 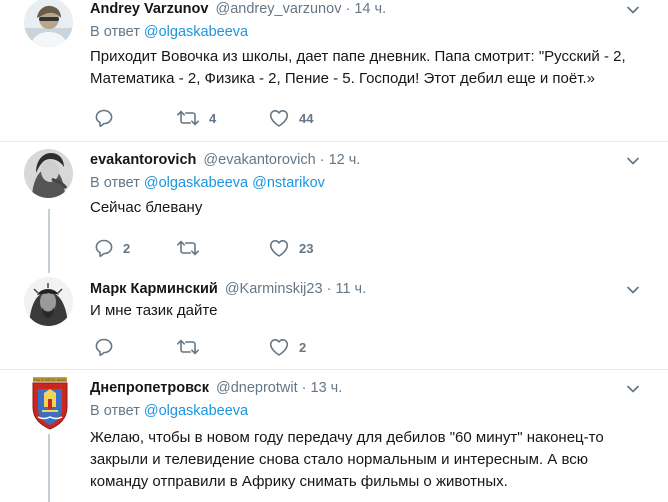 I want to click on tweet-header: evakantorovich @evakantorovich · 12 ч., so click(x=369, y=160).